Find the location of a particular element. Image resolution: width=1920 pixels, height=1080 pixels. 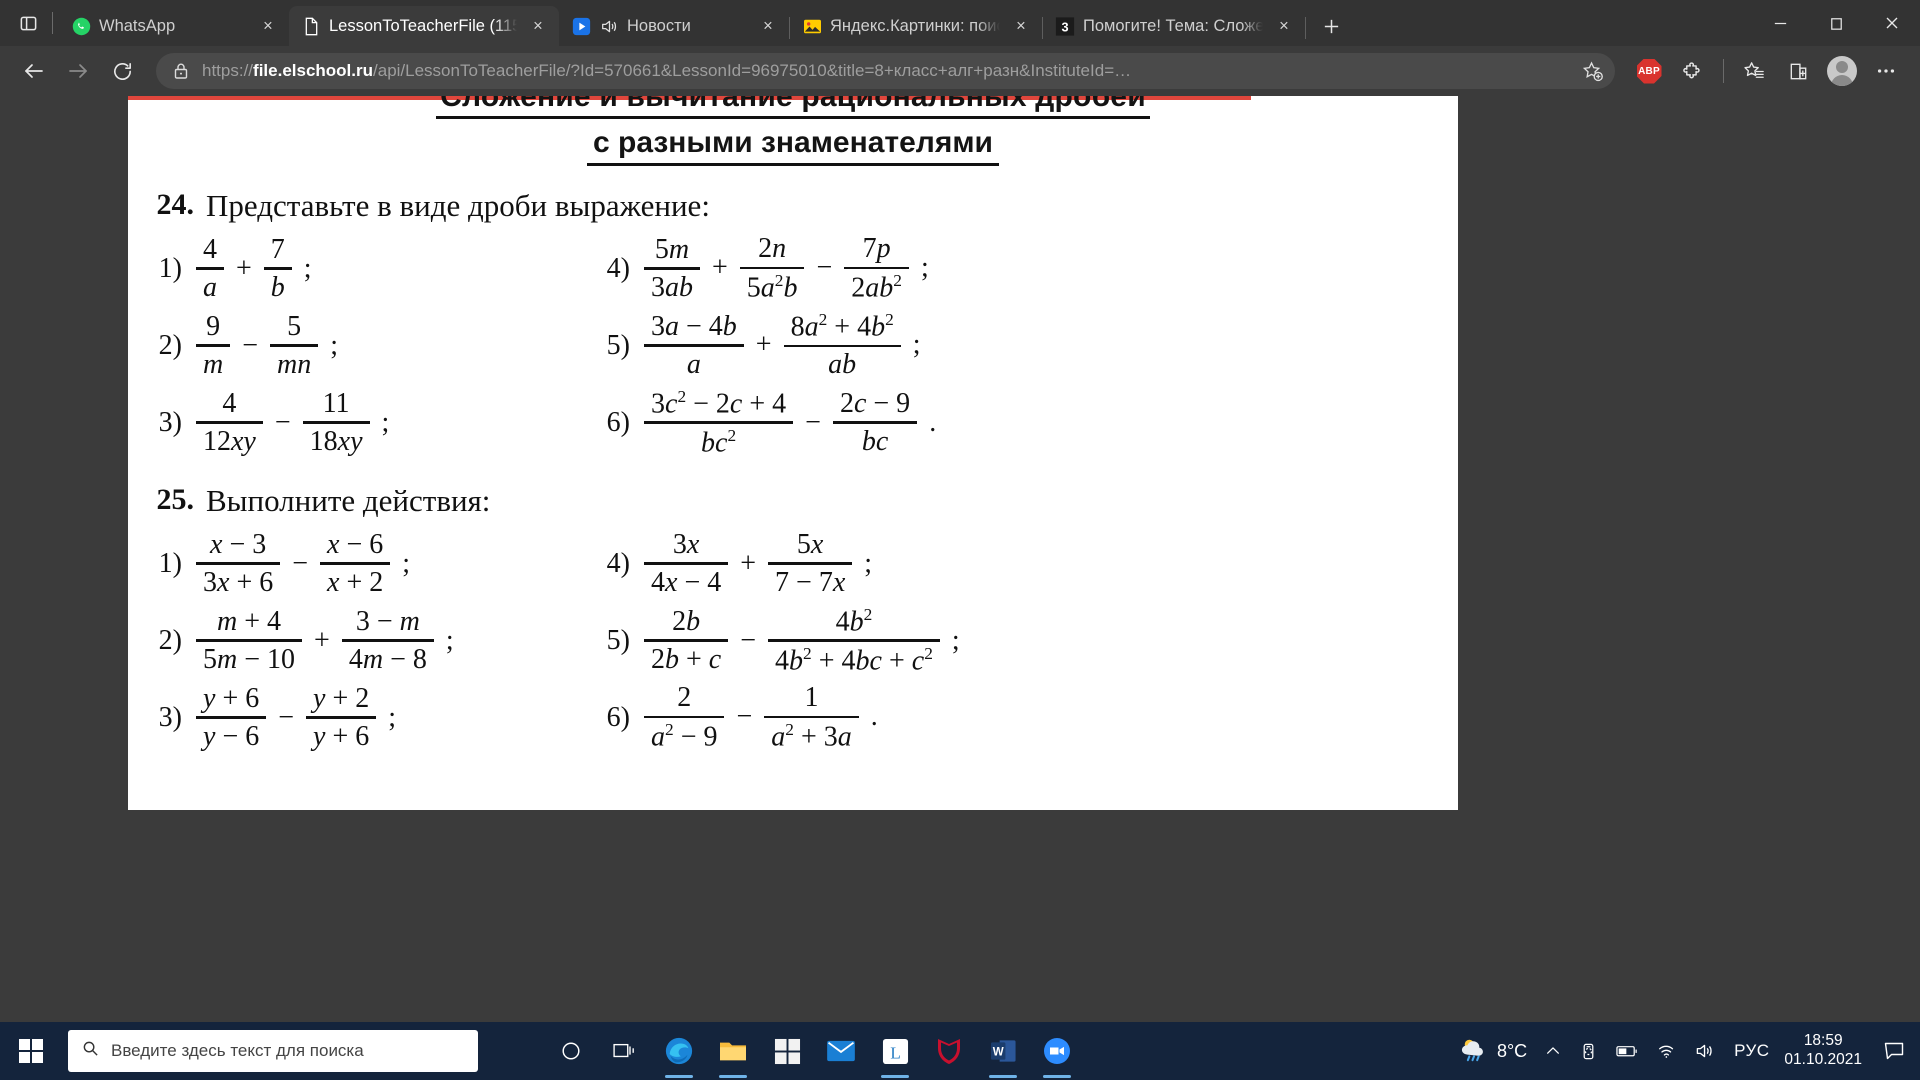

fraction-numerator: 5 is located at coordinates (294, 326).